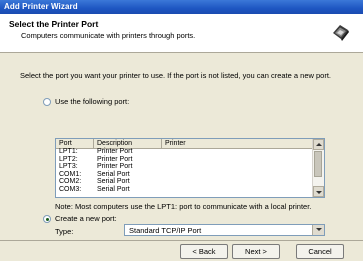 The height and width of the screenshot is (261, 363). I want to click on use-following-port-radio, so click(47, 102).